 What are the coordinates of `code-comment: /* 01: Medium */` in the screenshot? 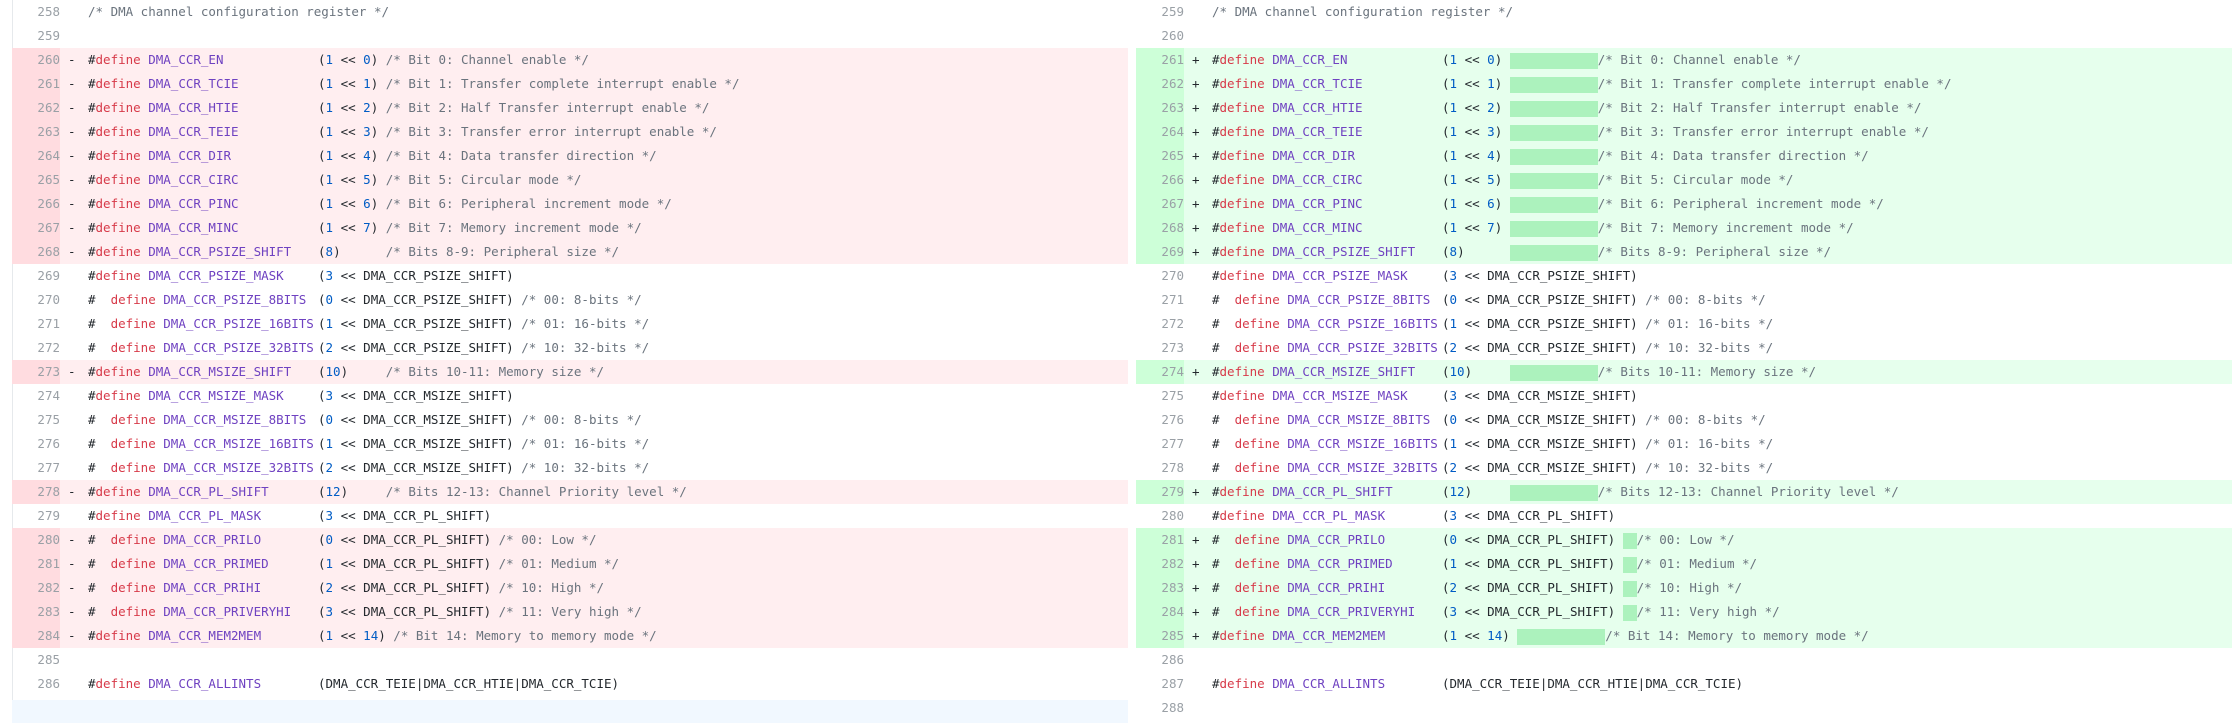 It's located at (1697, 563).